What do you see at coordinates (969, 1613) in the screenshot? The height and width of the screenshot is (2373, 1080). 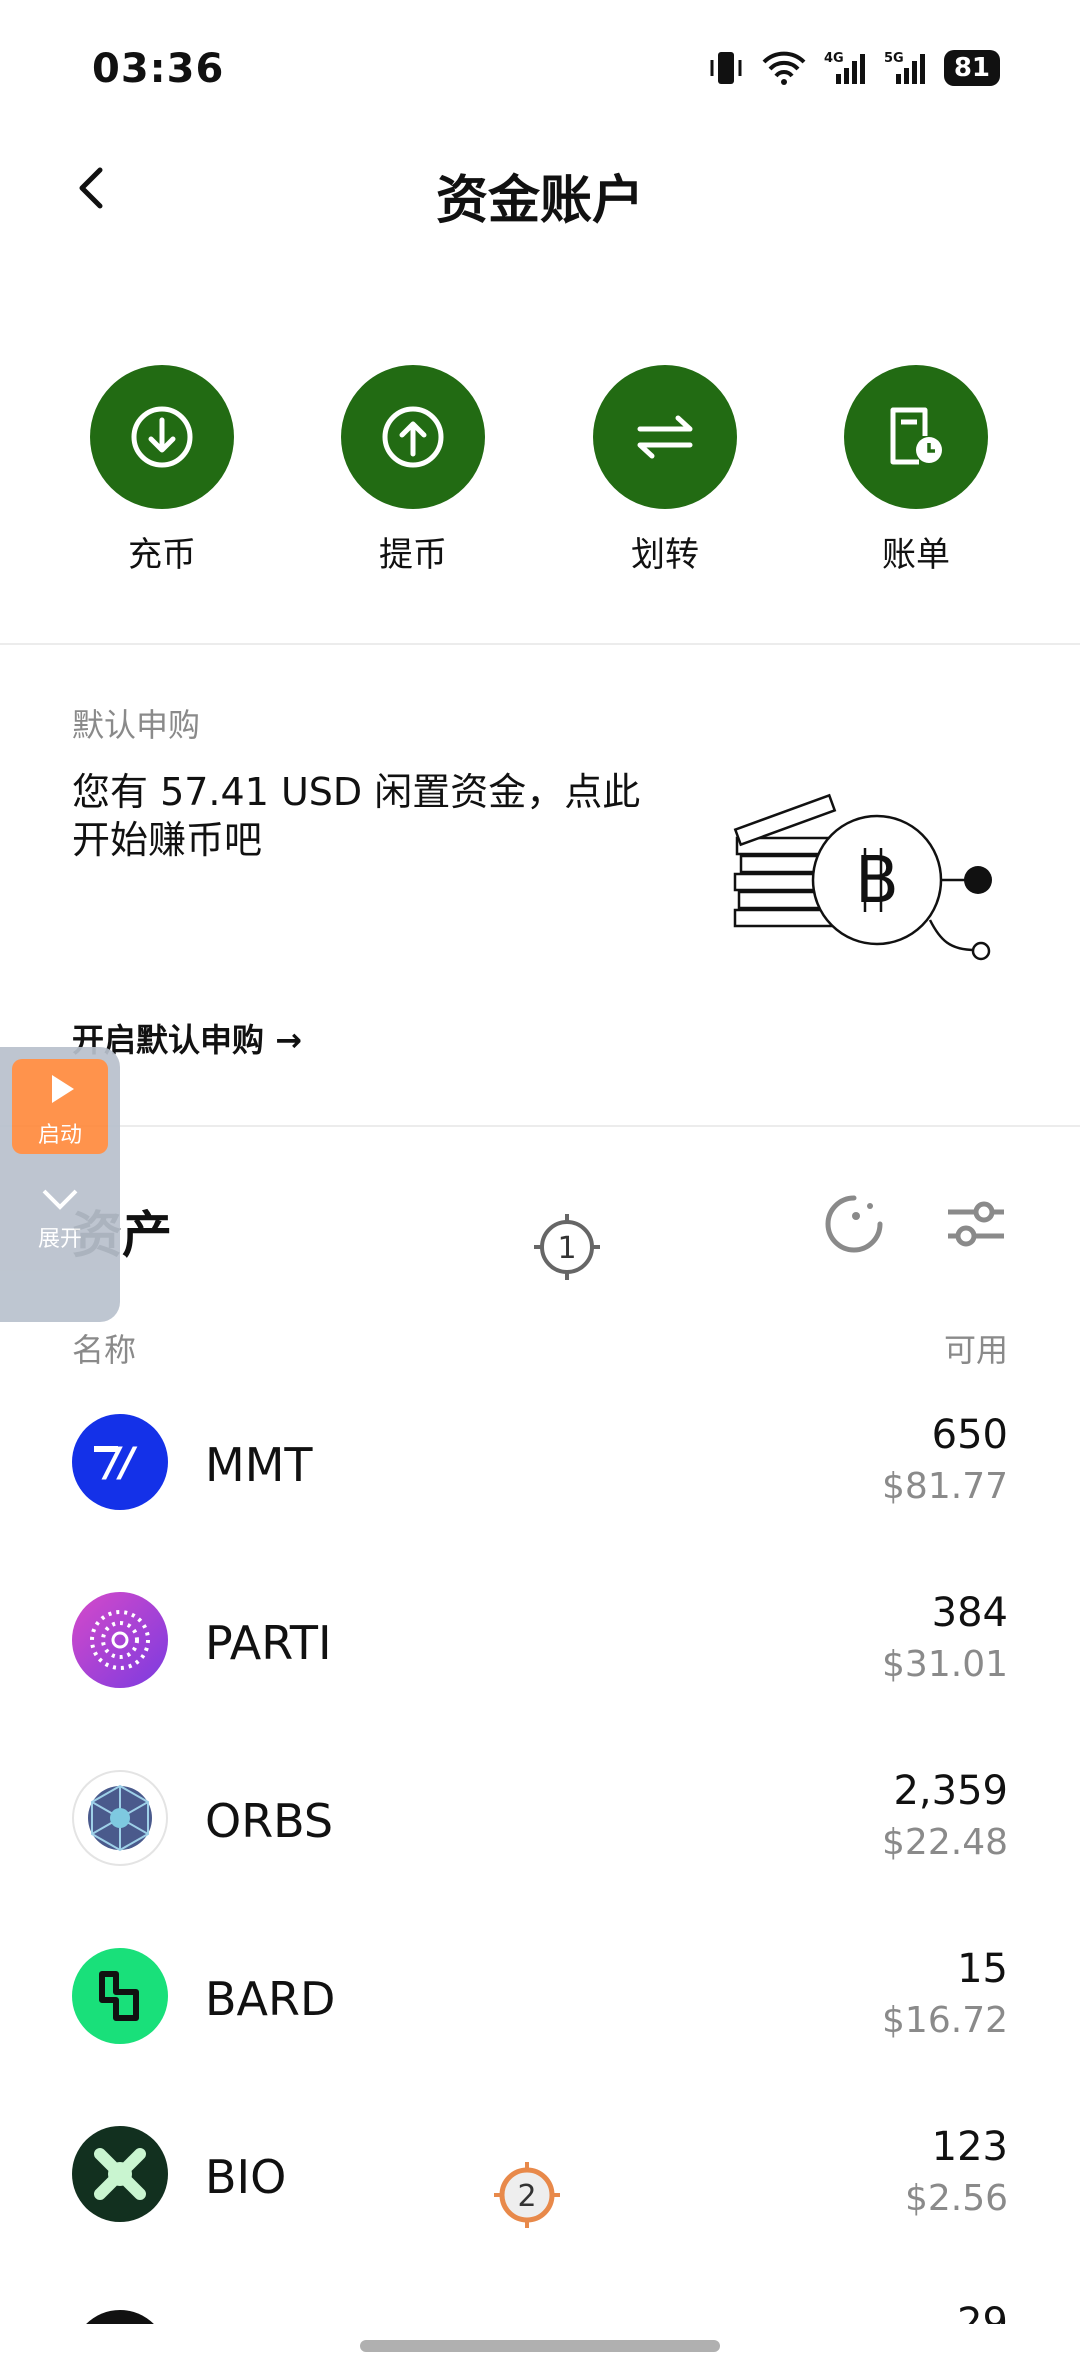 I see `asset-amount: 384` at bounding box center [969, 1613].